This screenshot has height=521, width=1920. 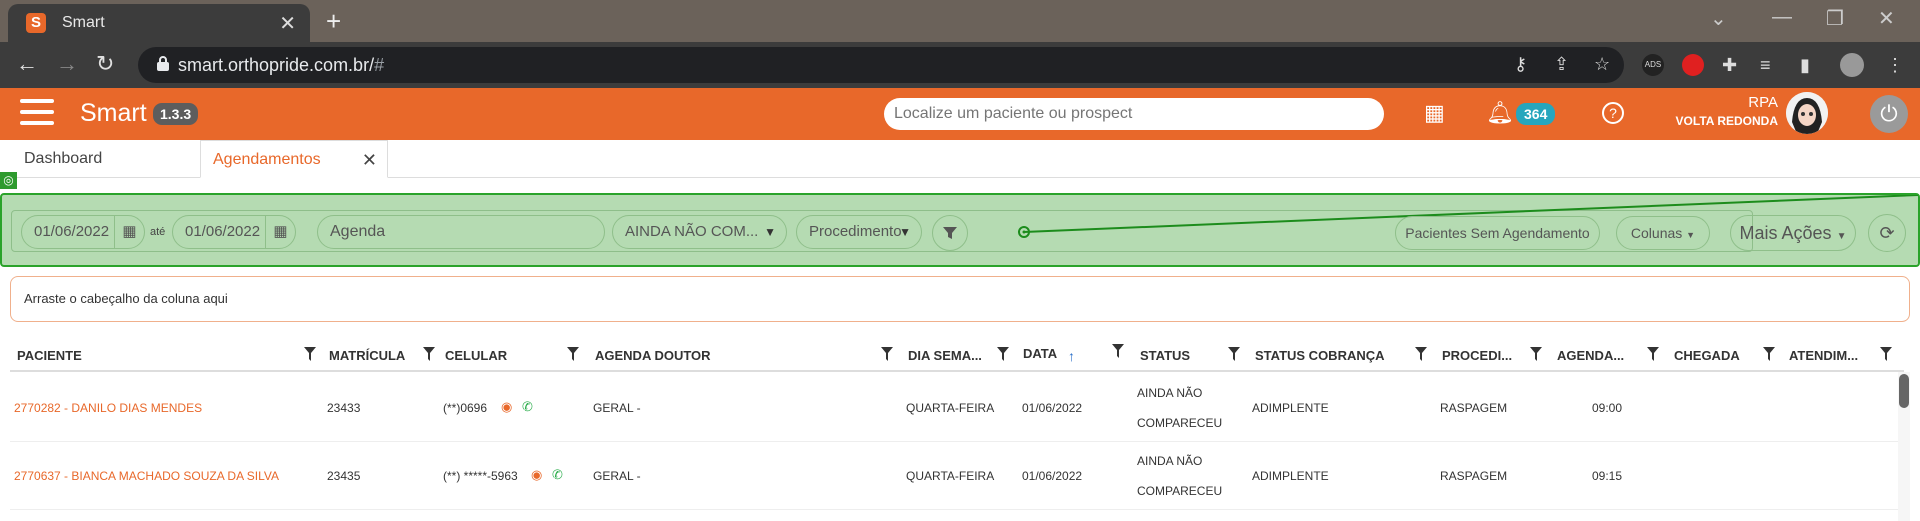 I want to click on hamburger-menu-icon, so click(x=37, y=114).